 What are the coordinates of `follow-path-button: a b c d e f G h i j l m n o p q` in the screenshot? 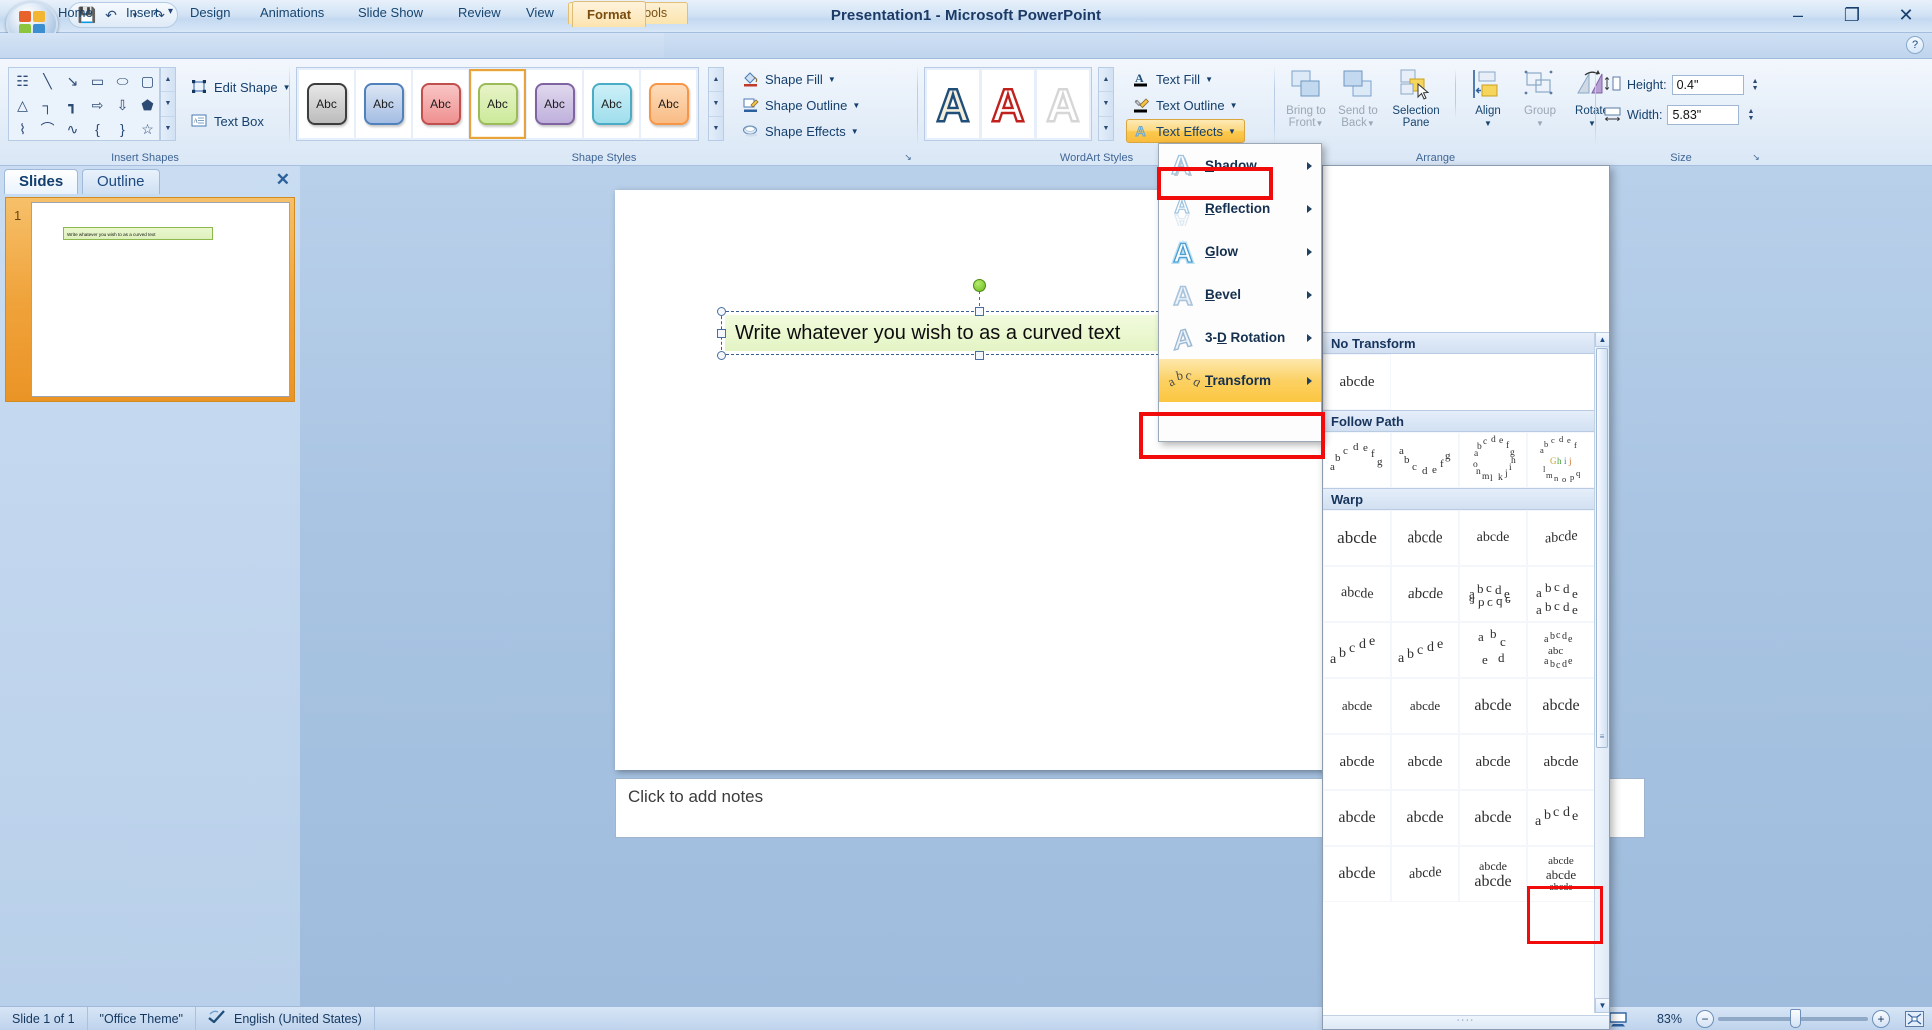 It's located at (1561, 460).